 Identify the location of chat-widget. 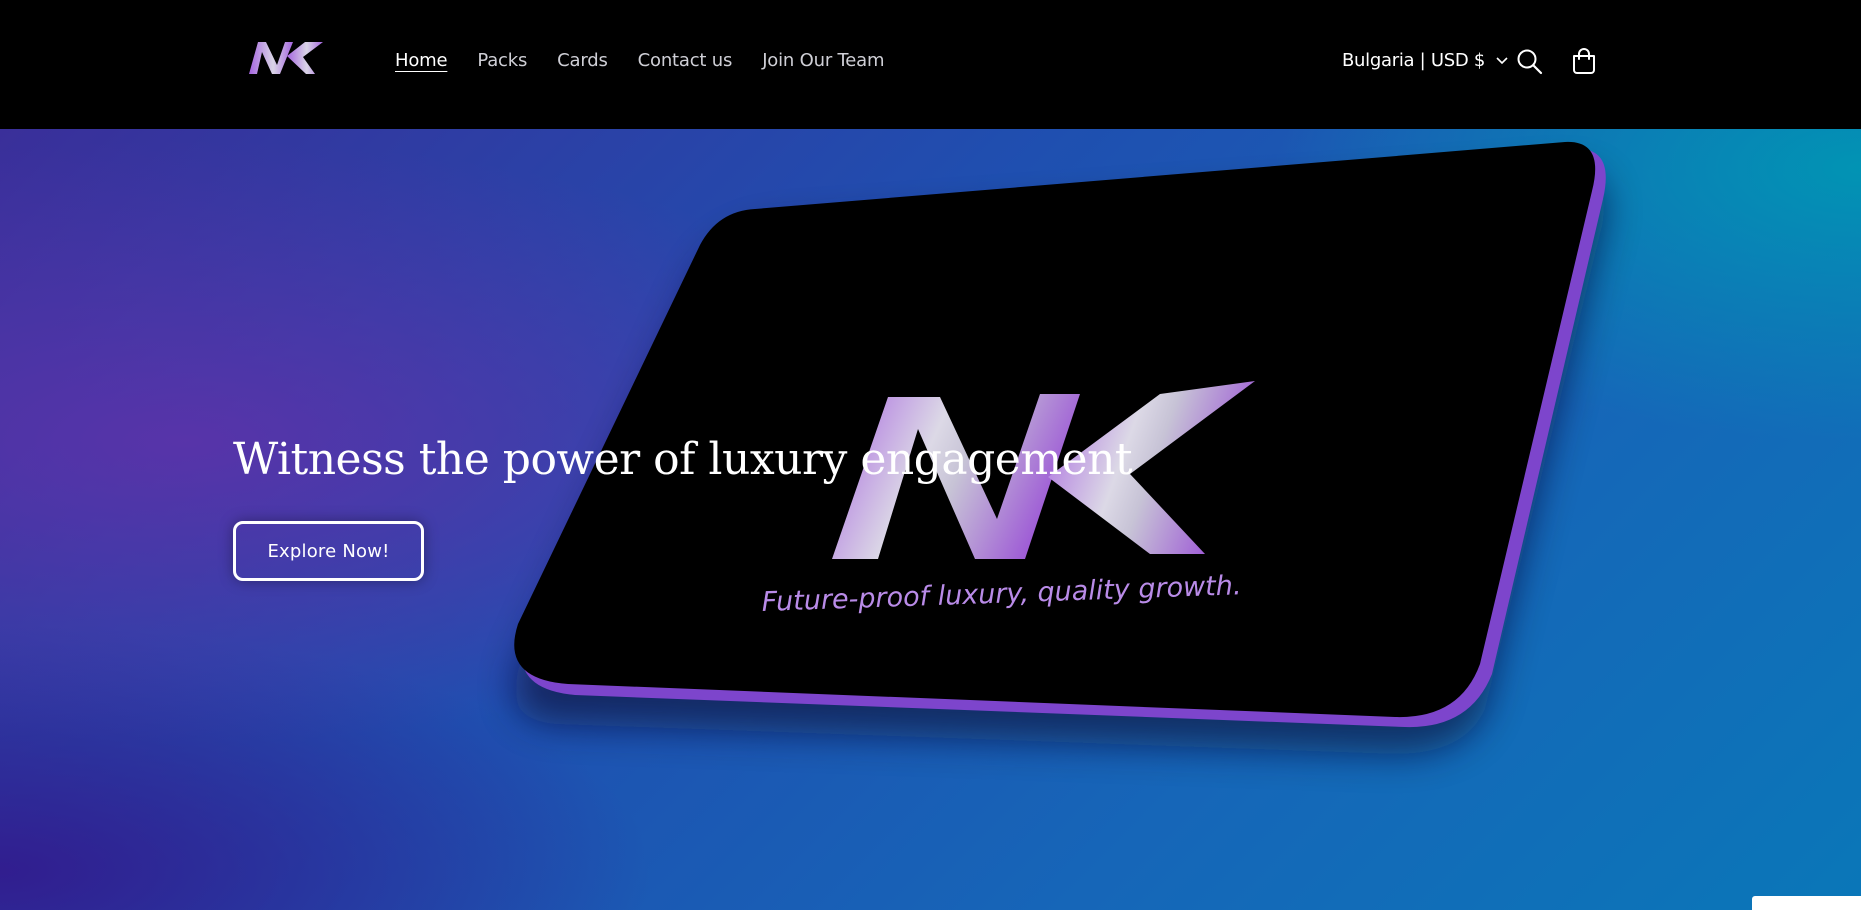
(1806, 903).